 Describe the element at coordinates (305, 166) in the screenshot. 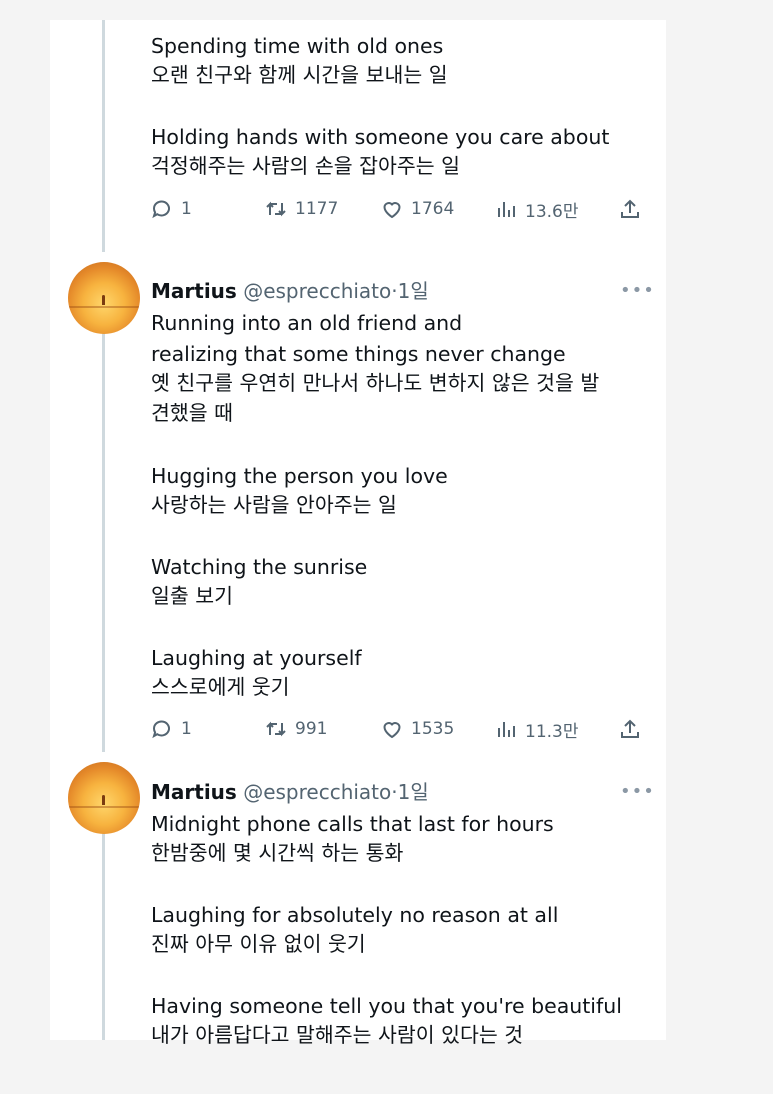

I see `tweet-text-line: 걱정해주는 사람의 손을 잡아주는 일` at that location.